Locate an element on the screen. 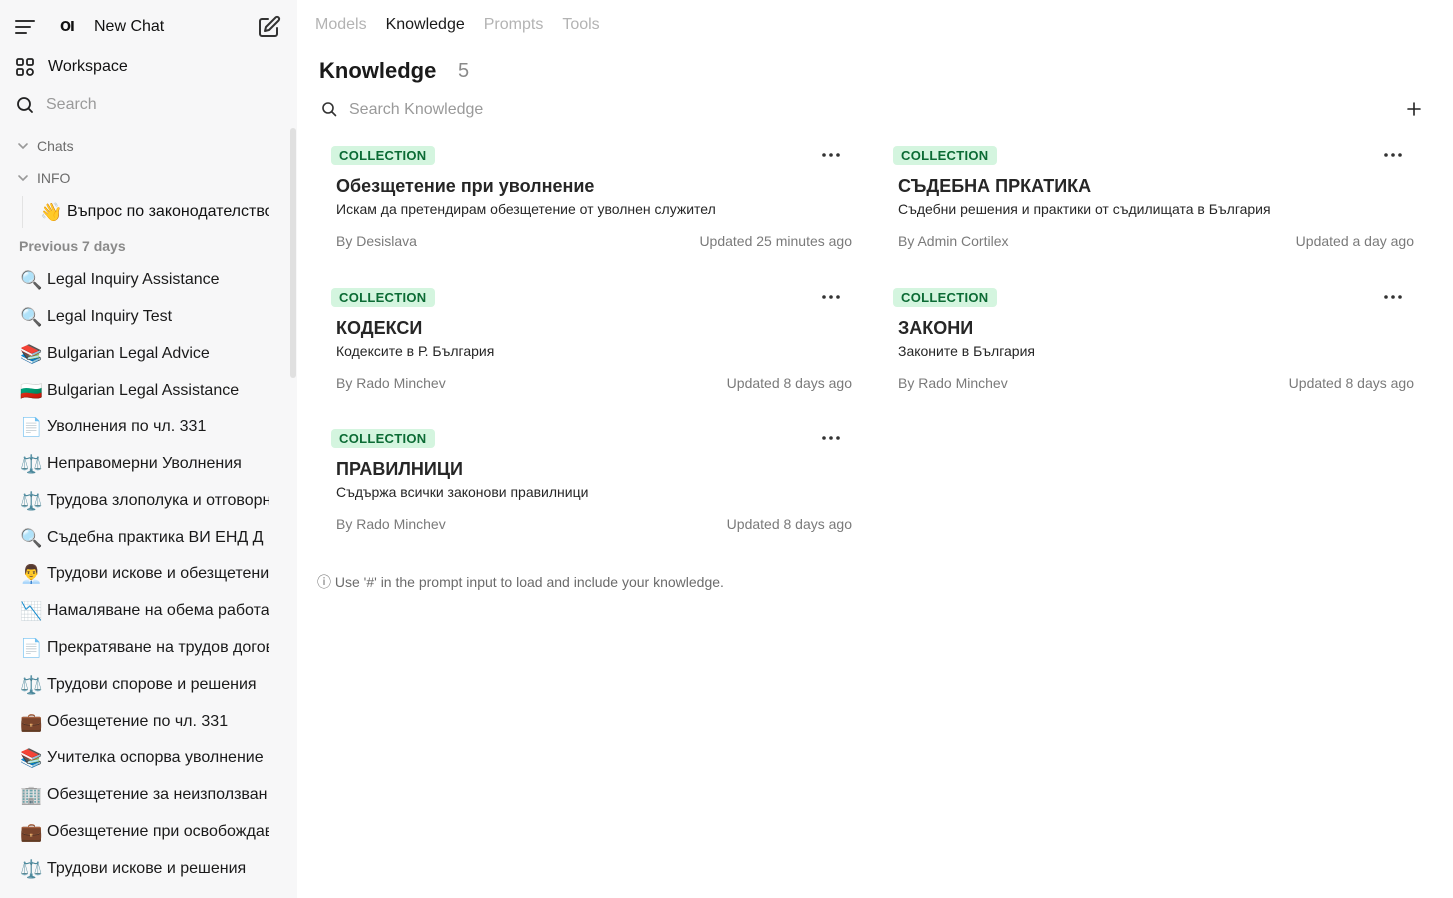 The image size is (1453, 898). chat-item: ⚖️ Неправомерни Уволнения is located at coordinates (140, 464).